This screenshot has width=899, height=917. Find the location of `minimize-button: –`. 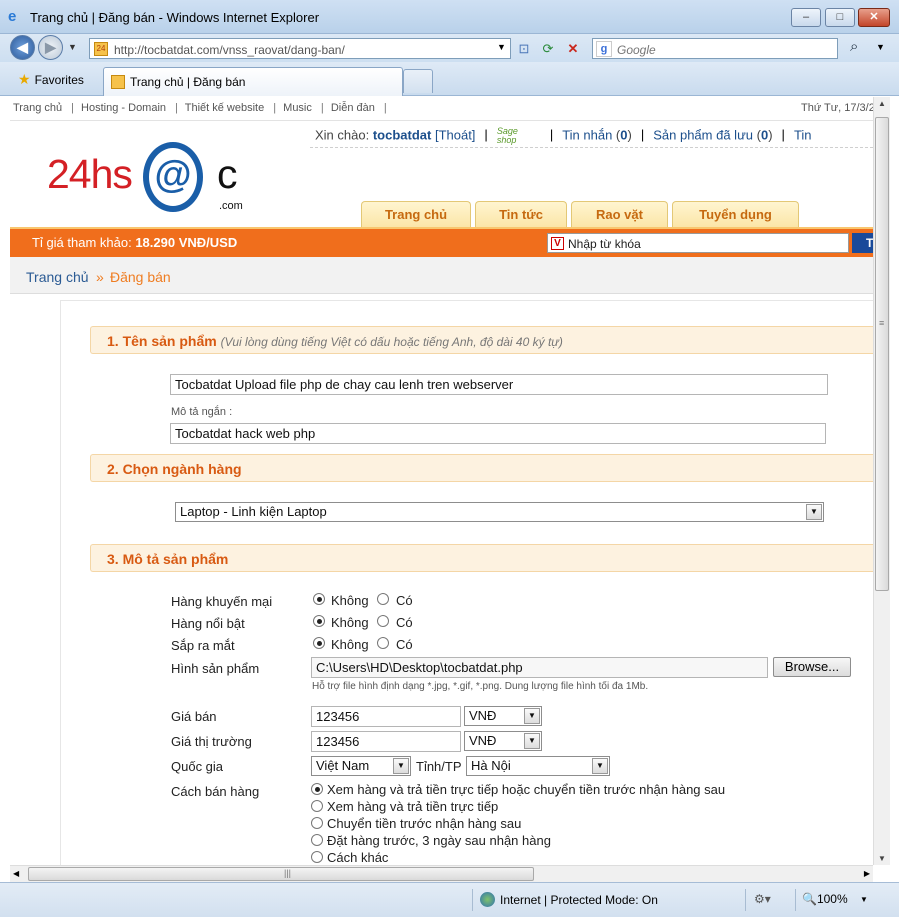

minimize-button: – is located at coordinates (806, 17).